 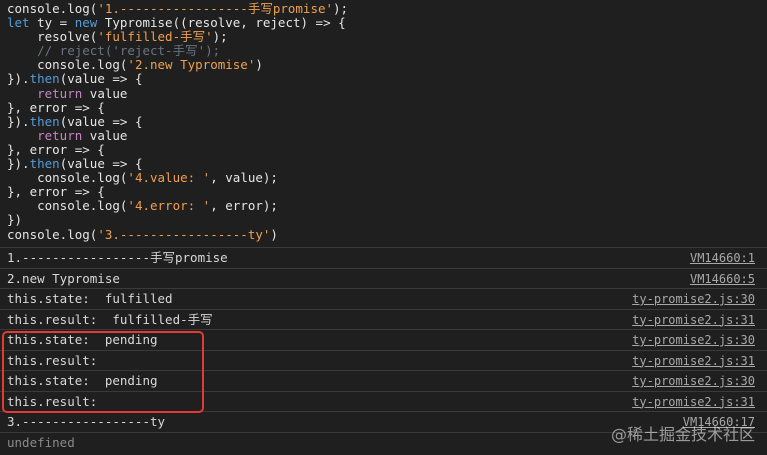 I want to click on console-message: 2.new Typromise, so click(x=63, y=278).